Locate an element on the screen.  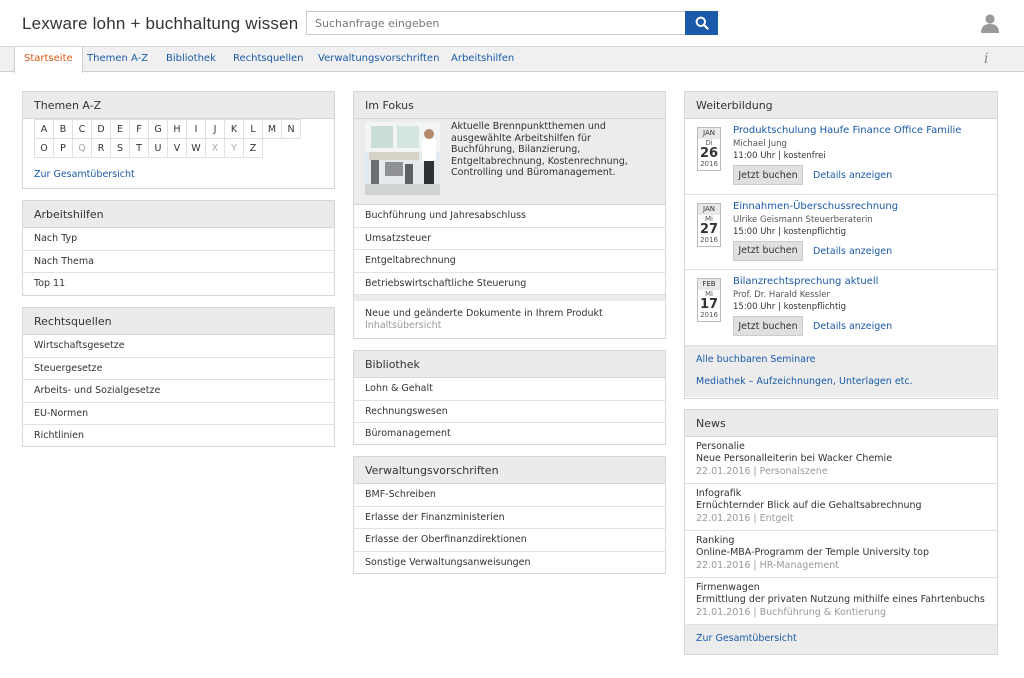
az-letter-l: L is located at coordinates (253, 129).